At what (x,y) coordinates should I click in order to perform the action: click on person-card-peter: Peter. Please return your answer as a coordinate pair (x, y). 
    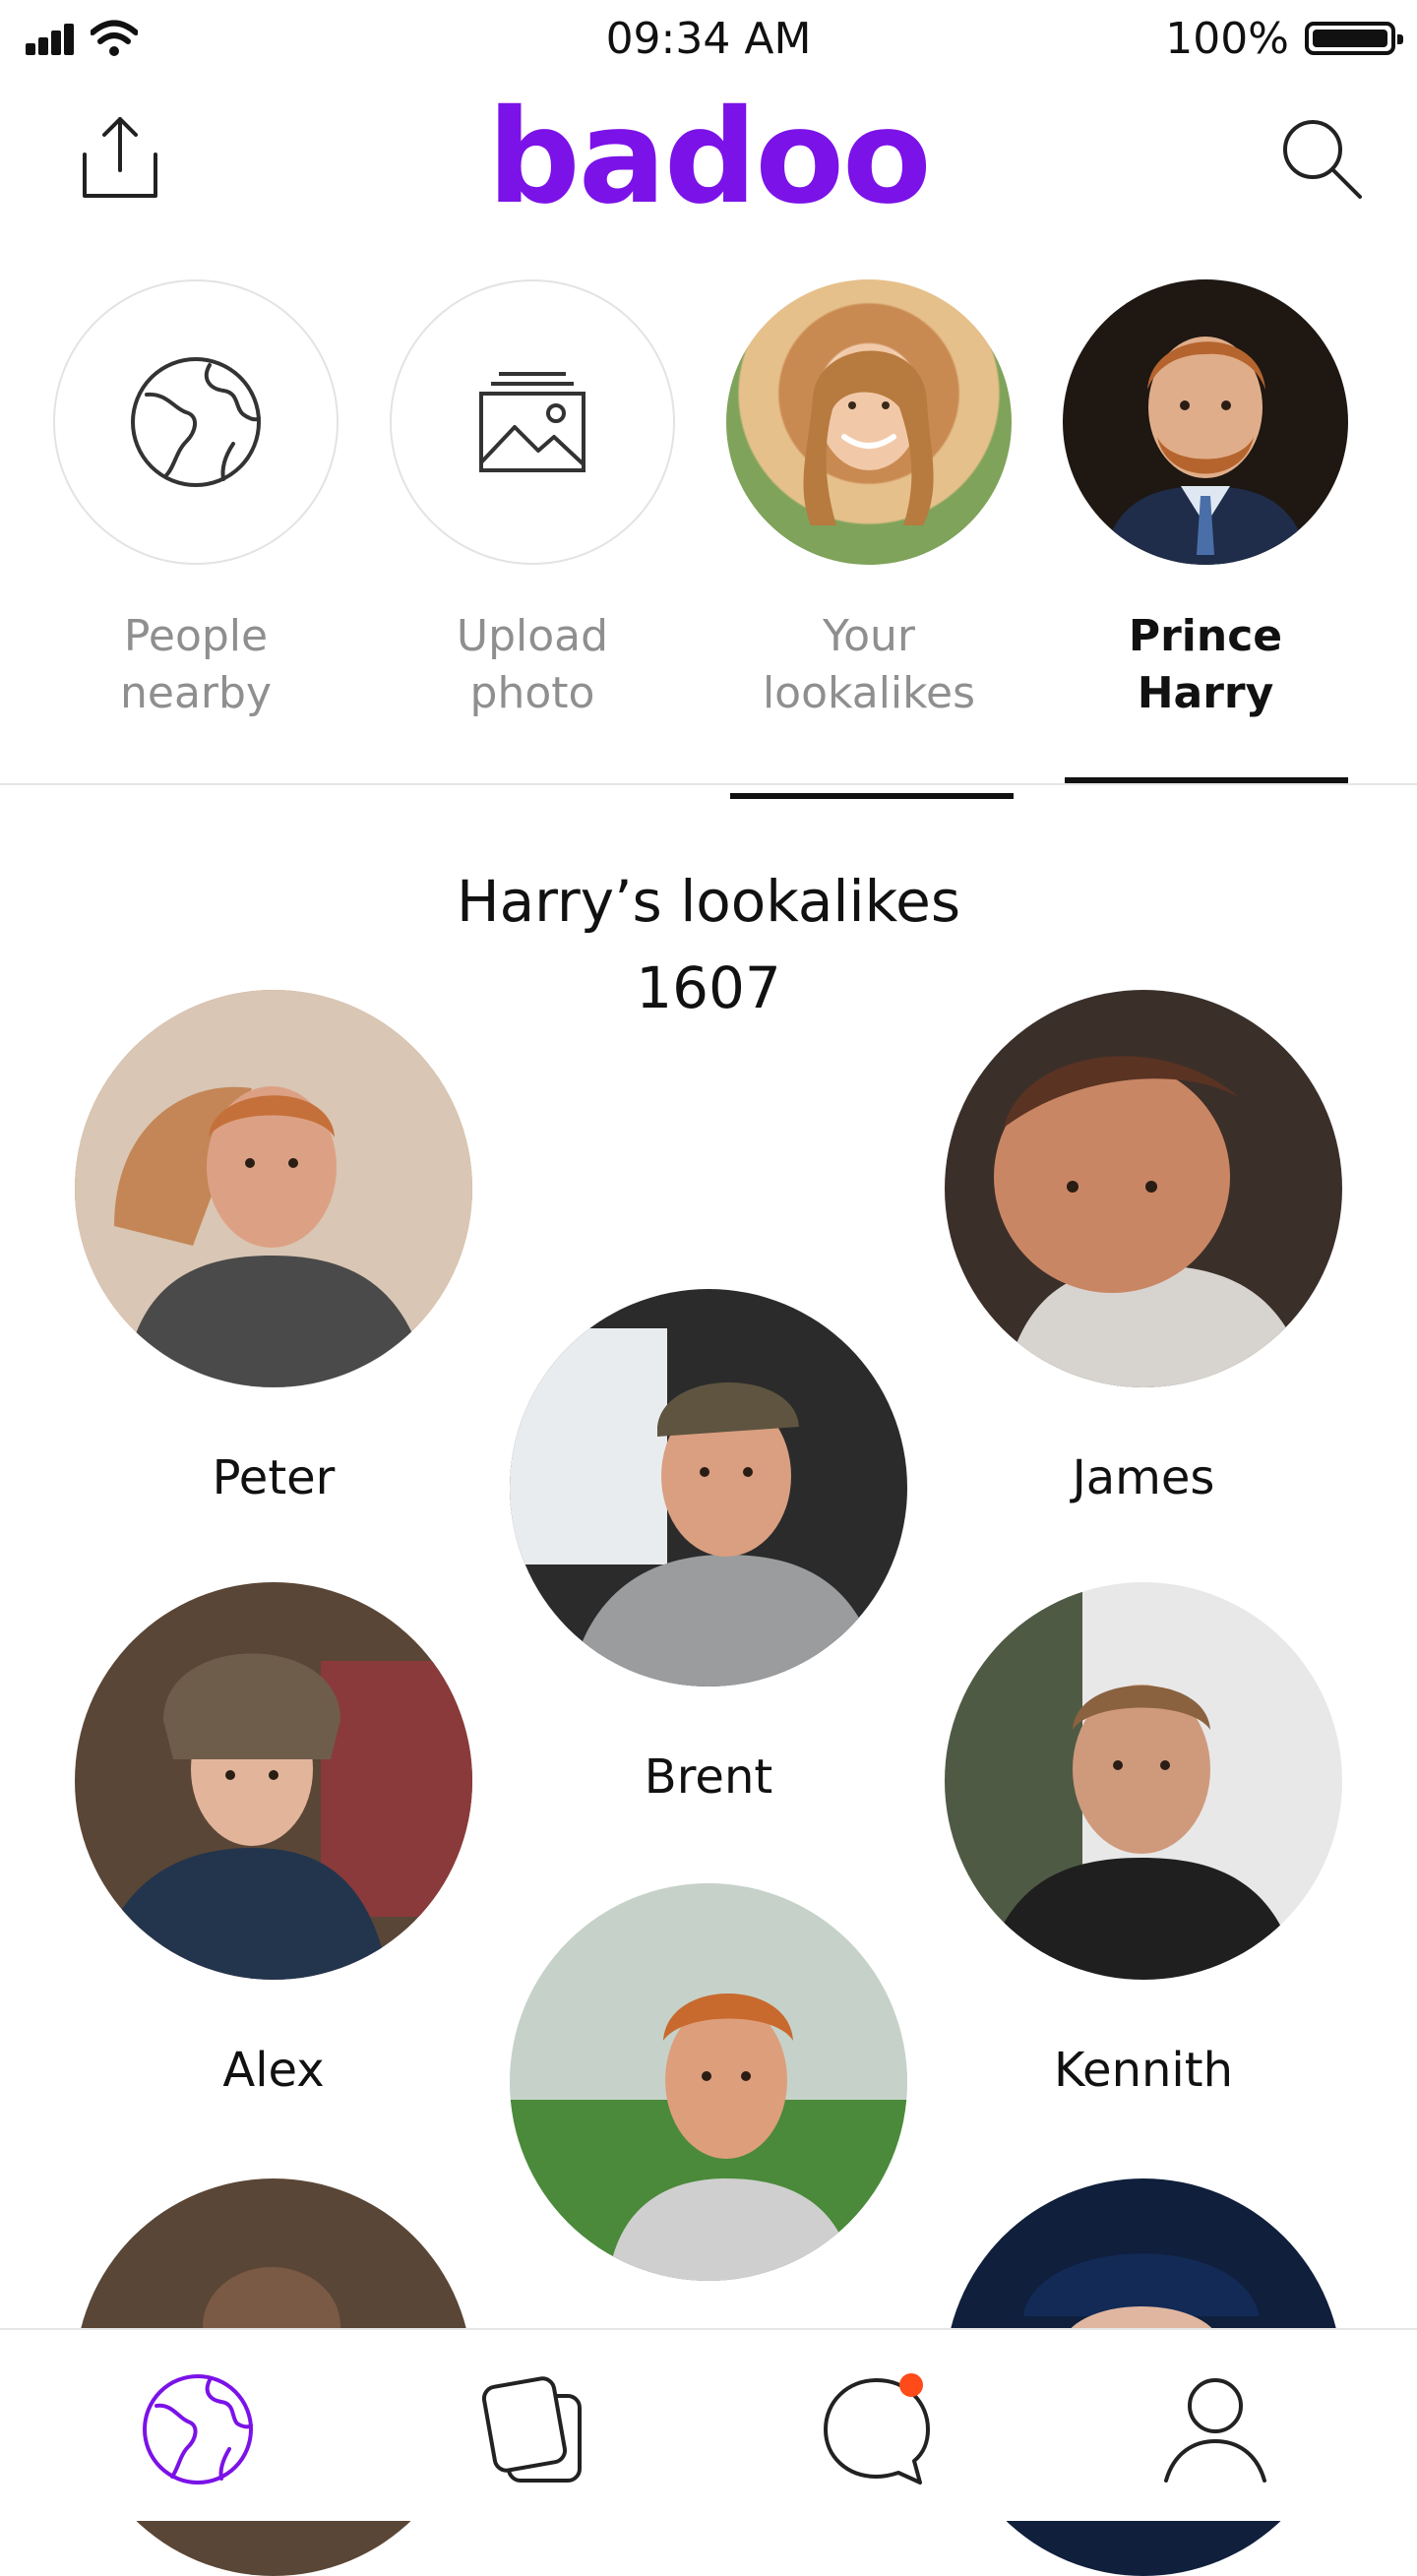
    Looking at the image, I should click on (273, 1247).